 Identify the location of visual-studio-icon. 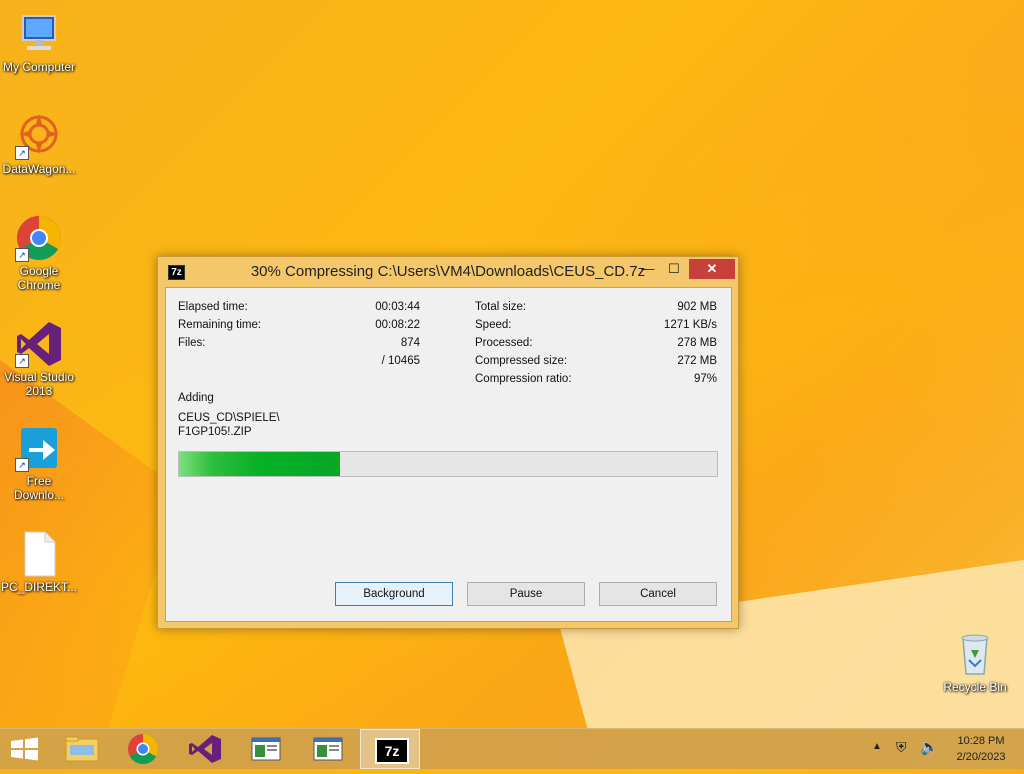
(205, 749).